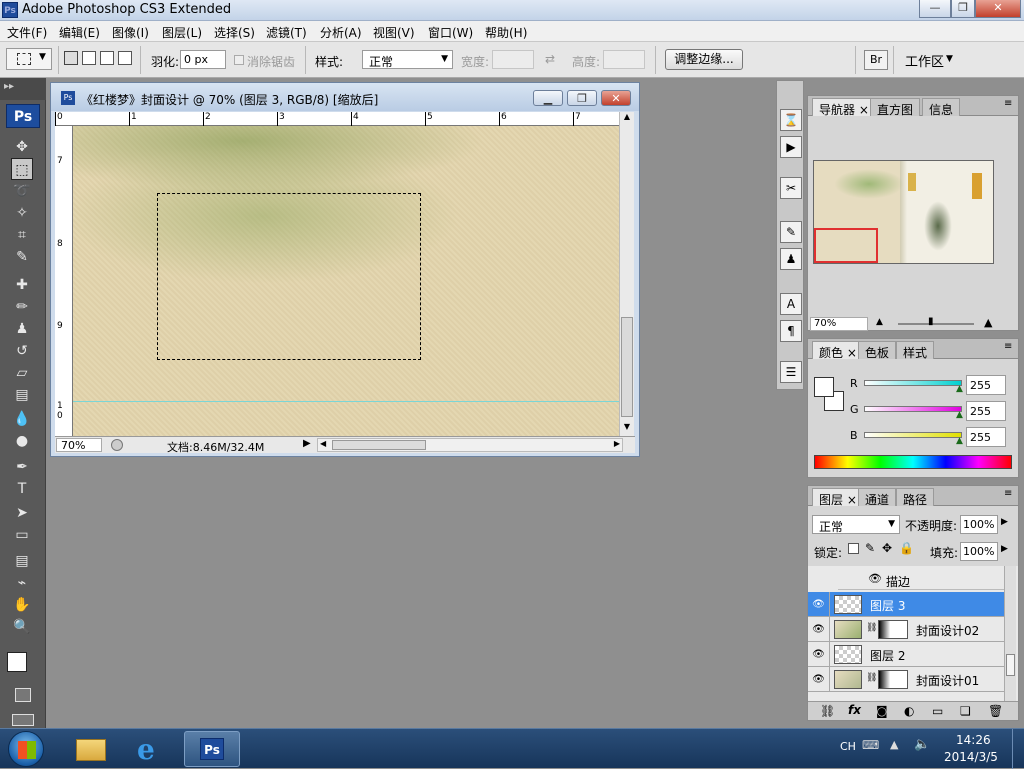 This screenshot has height=769, width=1024. What do you see at coordinates (627, 428) in the screenshot?
I see `scroll-down-icon: ▼` at bounding box center [627, 428].